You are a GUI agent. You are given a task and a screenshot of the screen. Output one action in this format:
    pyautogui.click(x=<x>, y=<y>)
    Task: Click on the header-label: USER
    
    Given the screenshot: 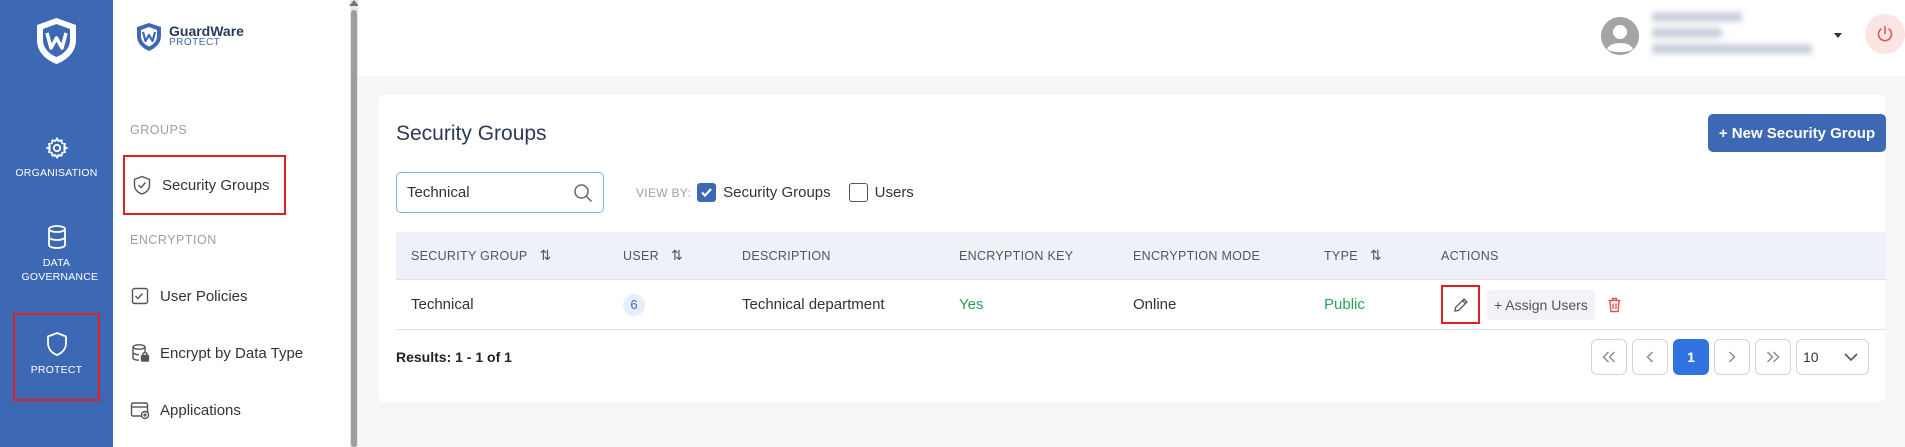 What is the action you would take?
    pyautogui.click(x=641, y=255)
    